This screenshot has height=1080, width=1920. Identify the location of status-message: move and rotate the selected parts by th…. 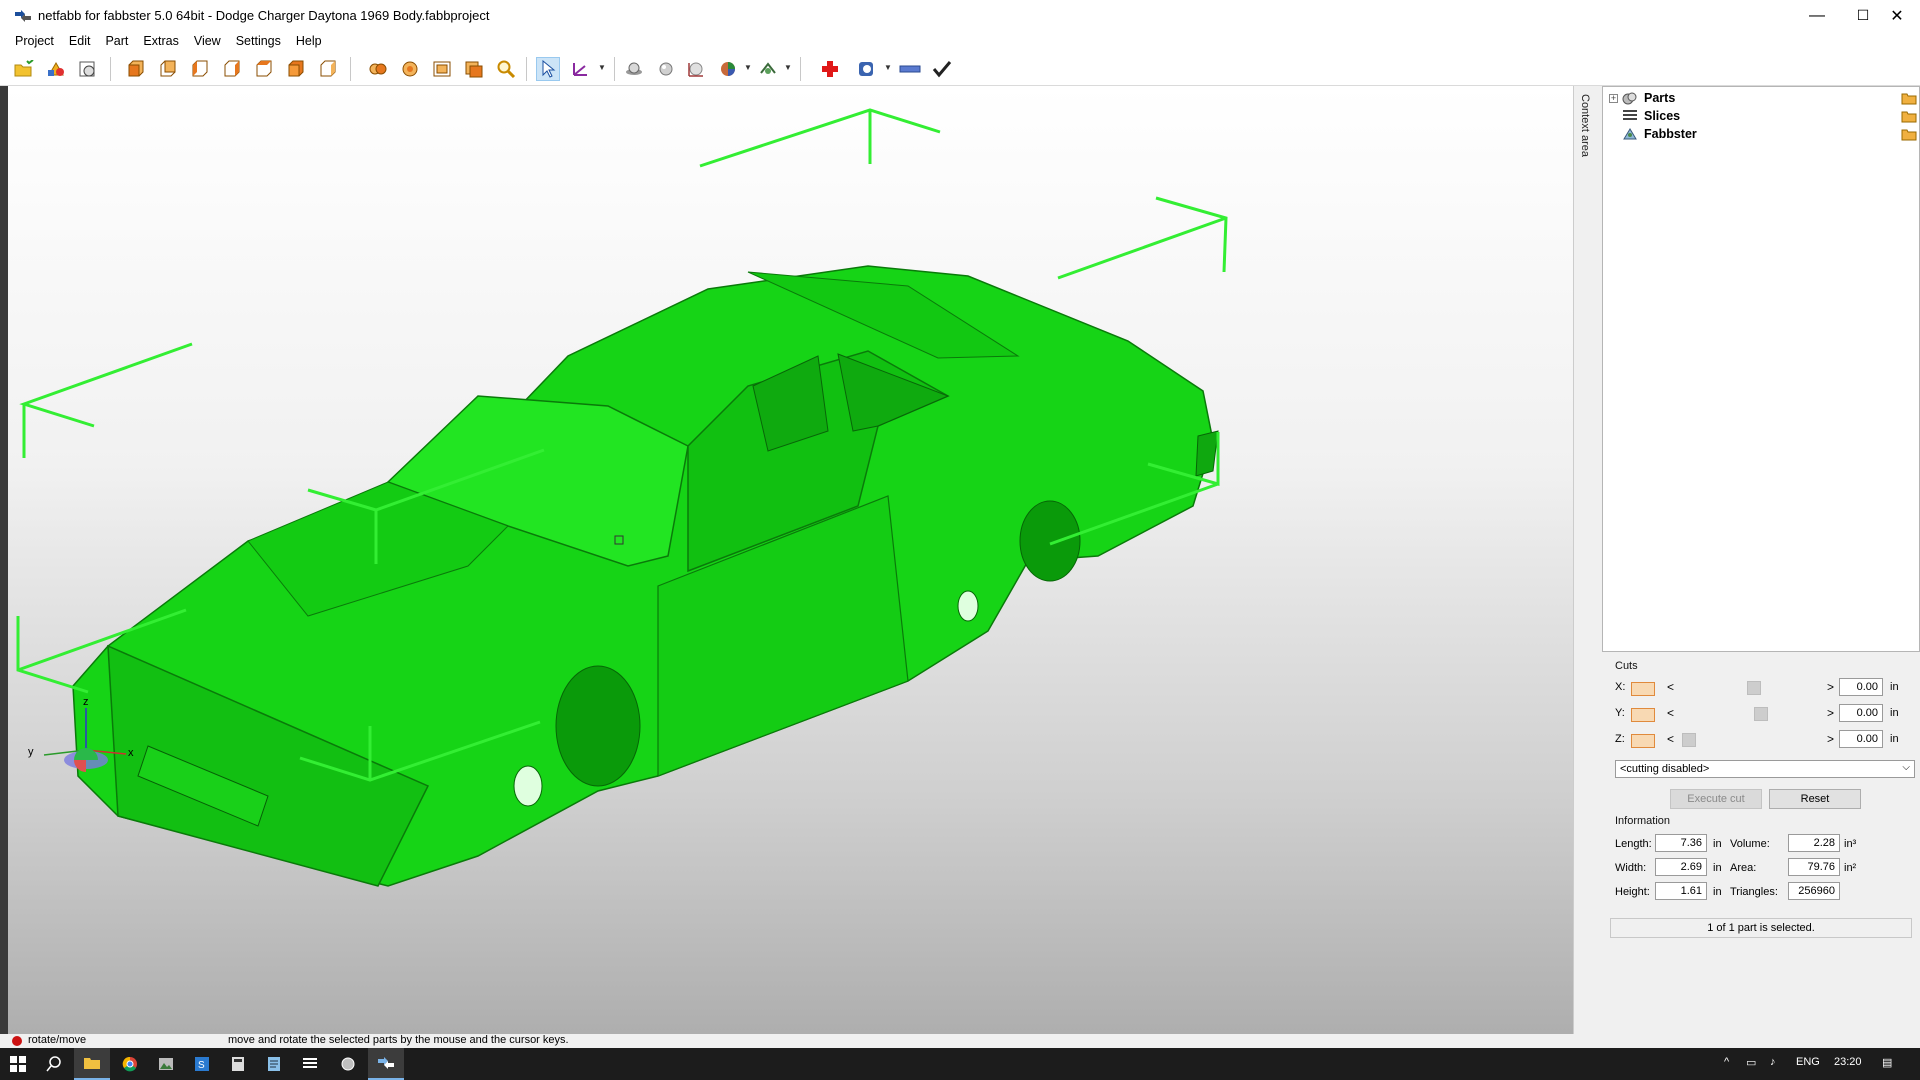
(398, 1040).